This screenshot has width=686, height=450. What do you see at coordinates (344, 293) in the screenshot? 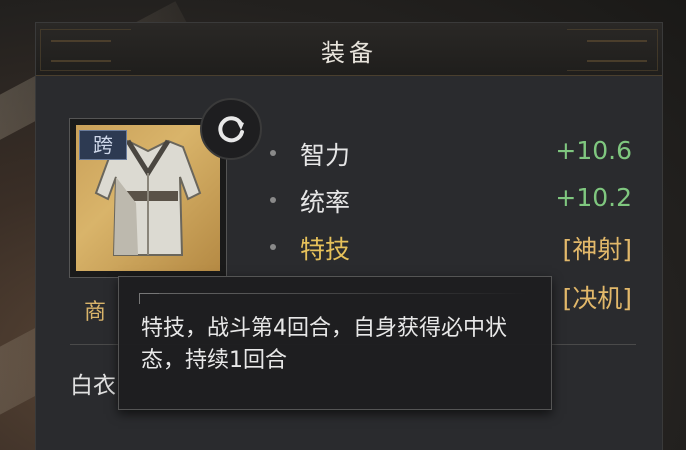
I see `tooltip-ornament-line` at bounding box center [344, 293].